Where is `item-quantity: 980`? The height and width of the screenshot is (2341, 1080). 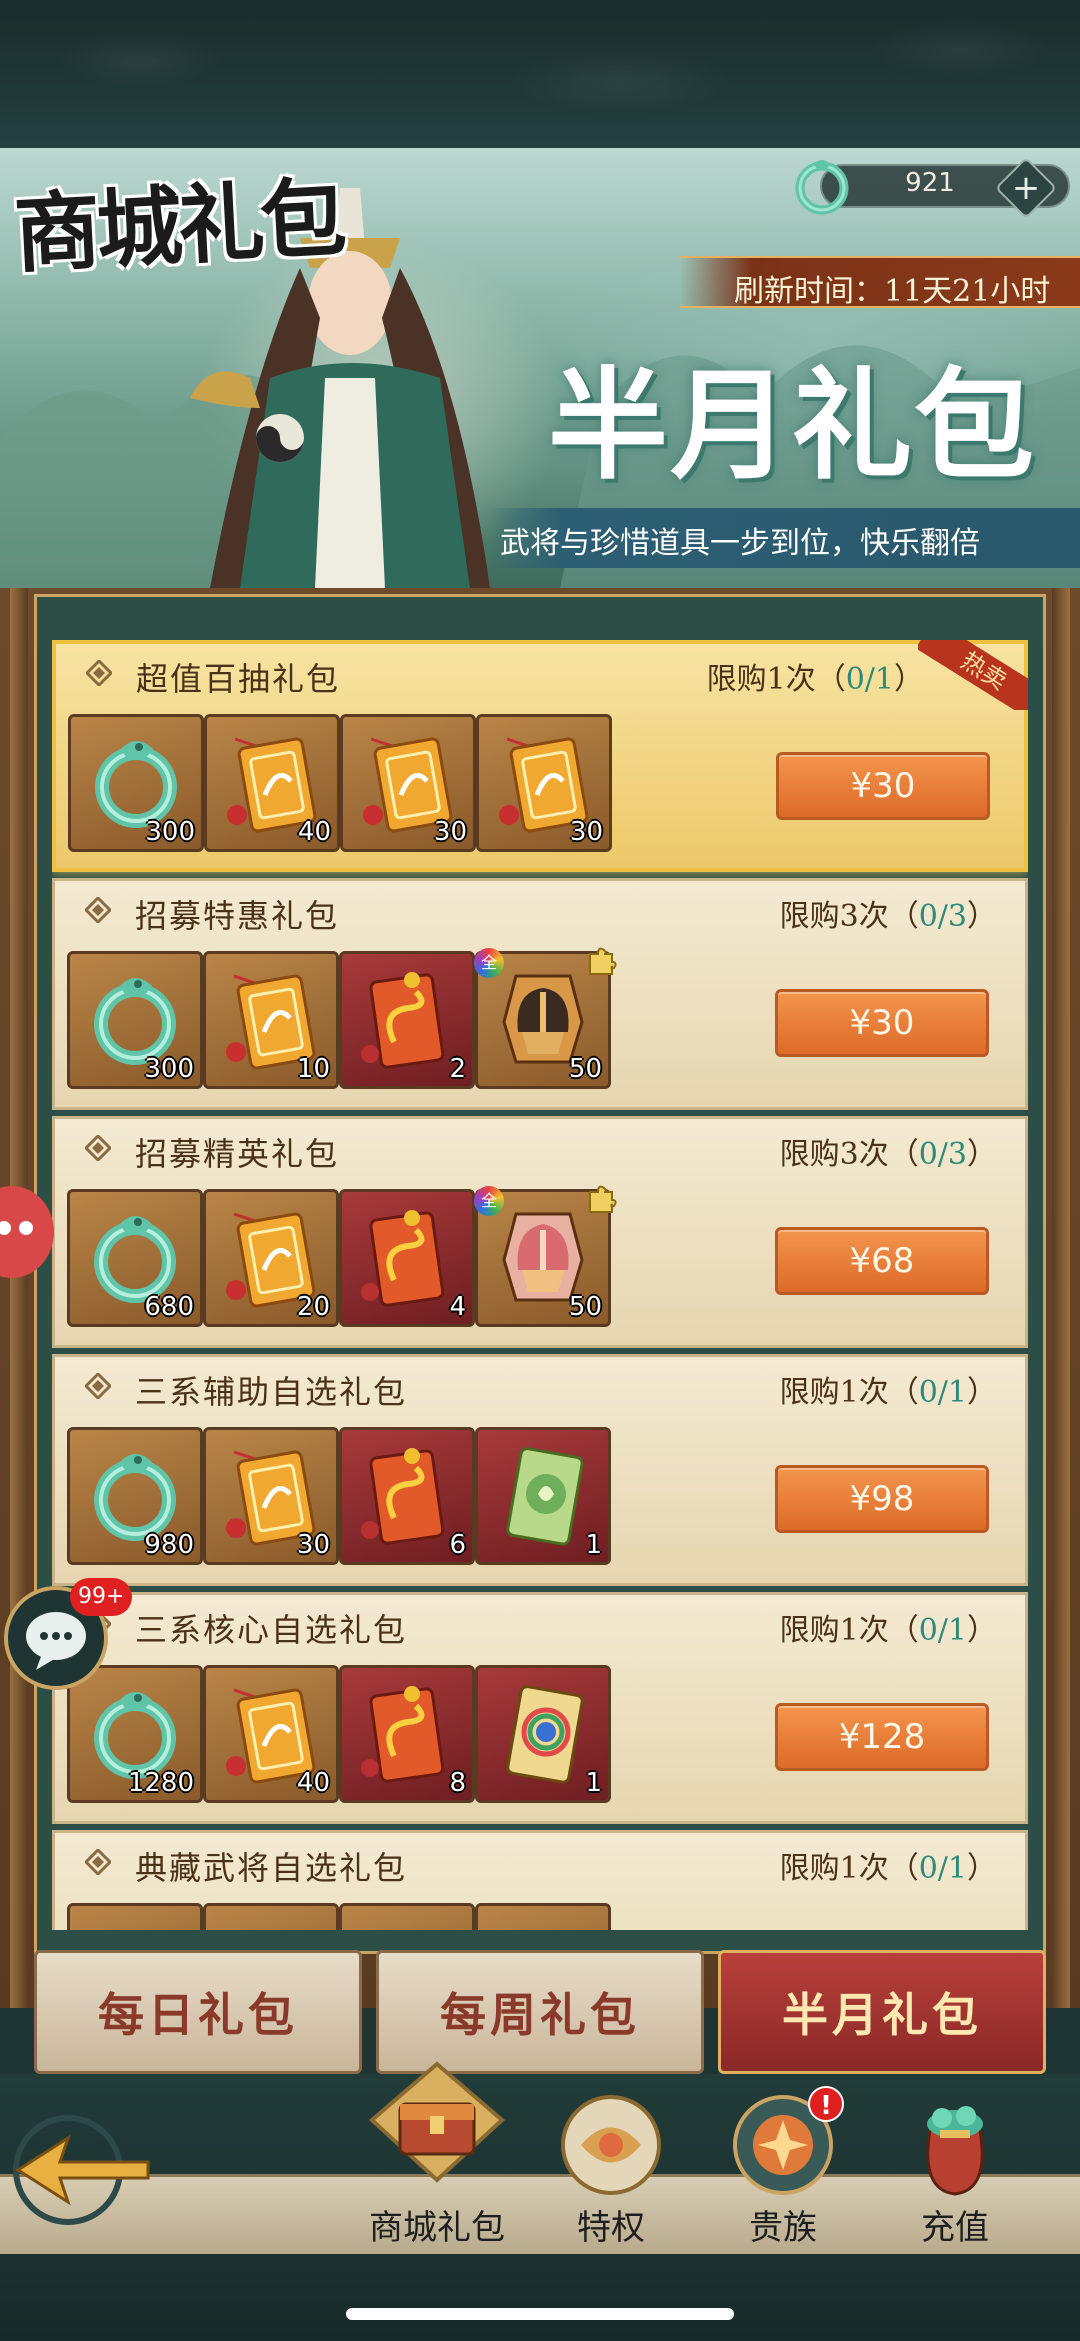
item-quantity: 980 is located at coordinates (169, 1545).